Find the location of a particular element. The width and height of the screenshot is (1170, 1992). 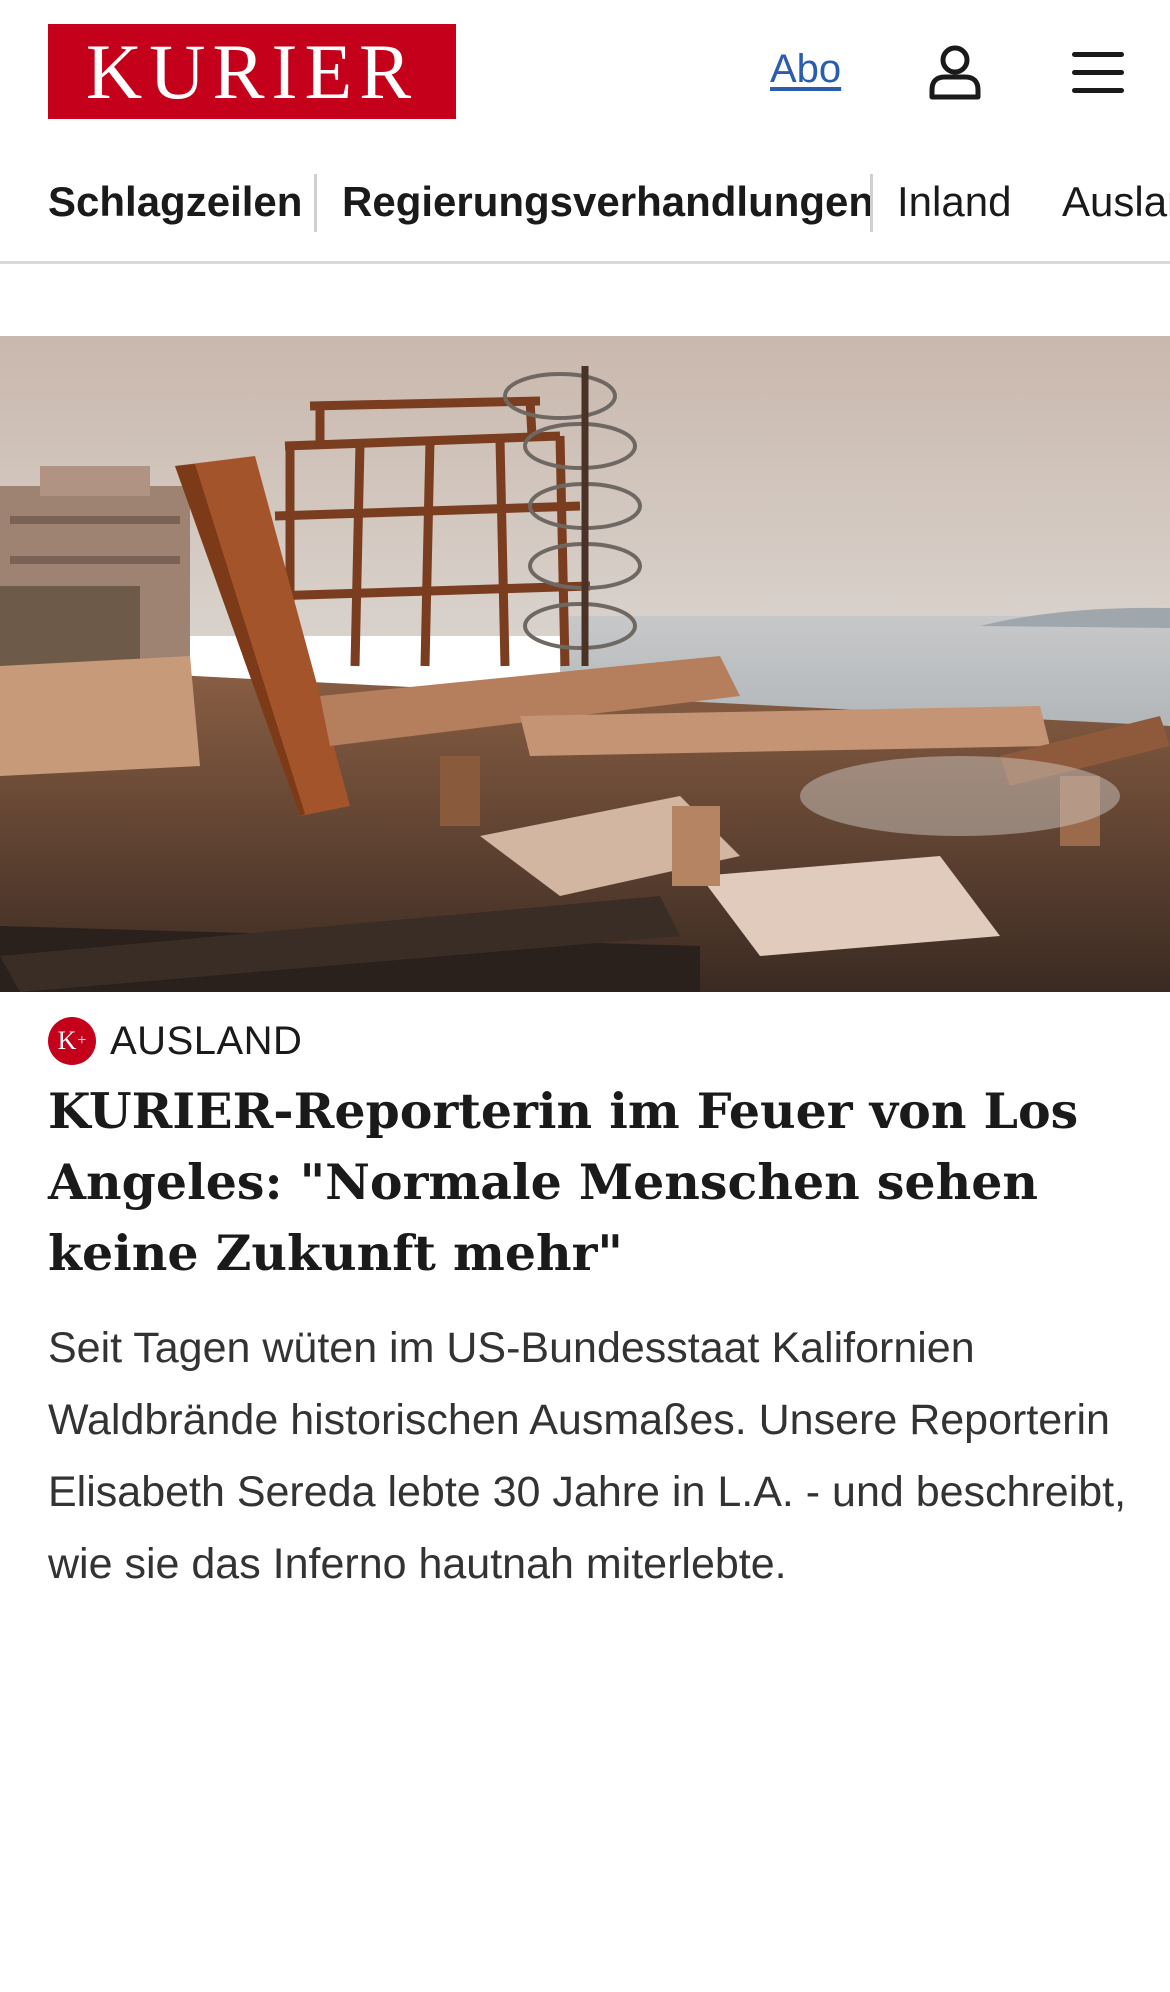

user-icon is located at coordinates (955, 72).